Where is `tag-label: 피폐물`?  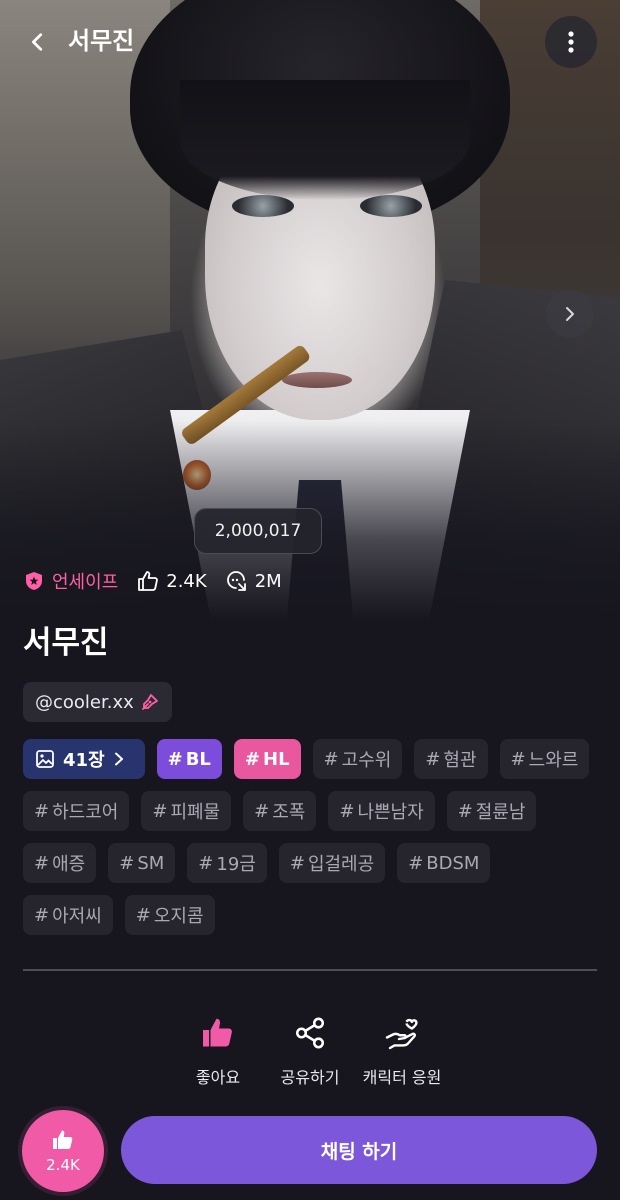 tag-label: 피폐물 is located at coordinates (195, 812).